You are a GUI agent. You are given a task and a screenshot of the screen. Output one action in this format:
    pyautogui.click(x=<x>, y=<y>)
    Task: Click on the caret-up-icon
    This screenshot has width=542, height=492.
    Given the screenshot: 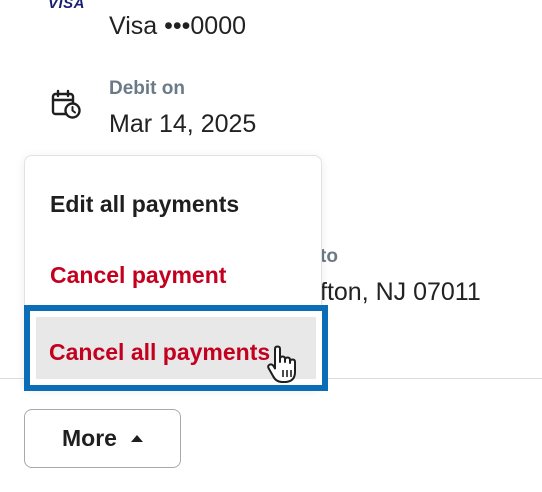 What is the action you would take?
    pyautogui.click(x=136, y=438)
    